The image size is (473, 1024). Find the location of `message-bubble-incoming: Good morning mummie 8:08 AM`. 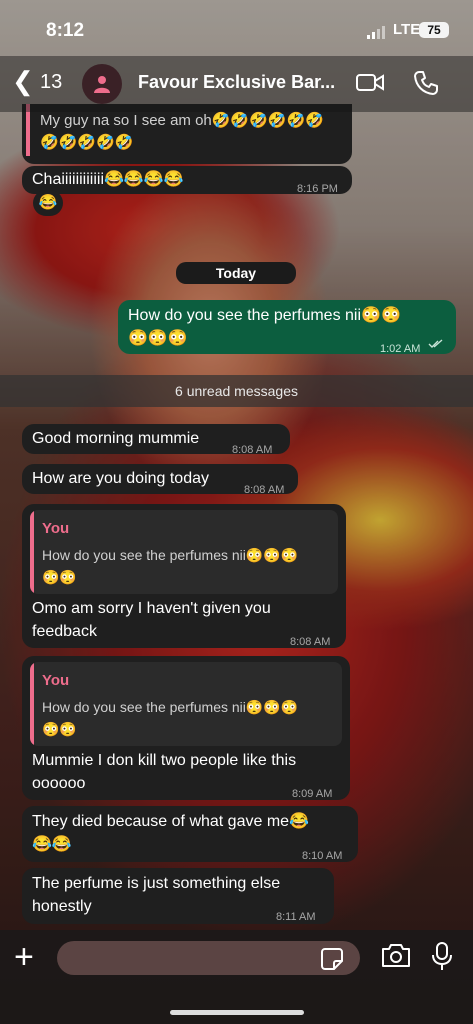

message-bubble-incoming: Good morning mummie 8:08 AM is located at coordinates (156, 440).